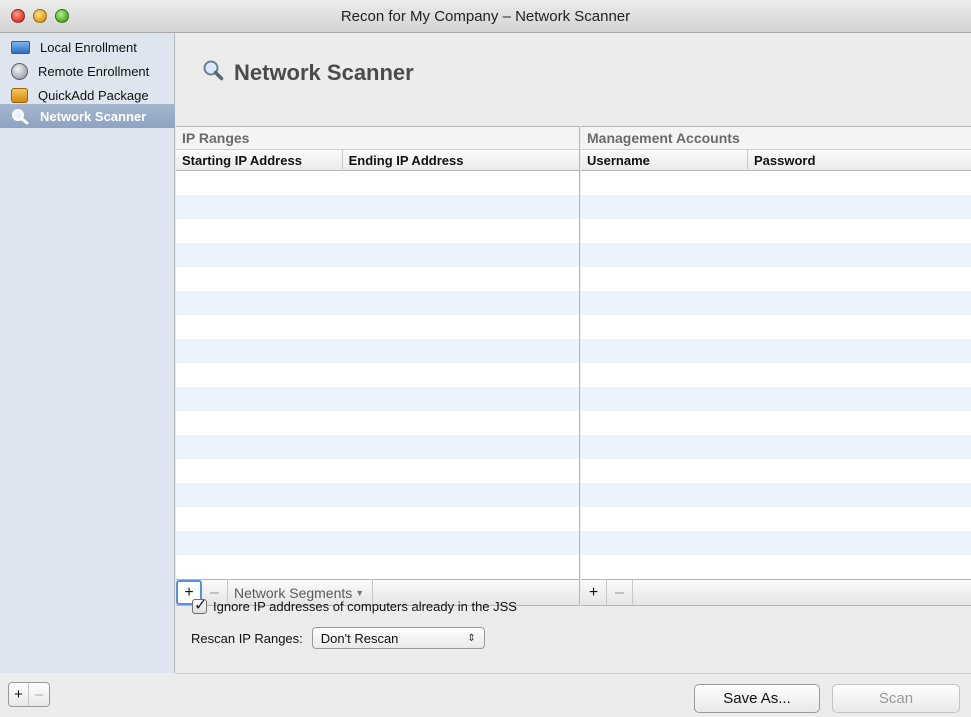  I want to click on column-header-password: Password, so click(859, 160).